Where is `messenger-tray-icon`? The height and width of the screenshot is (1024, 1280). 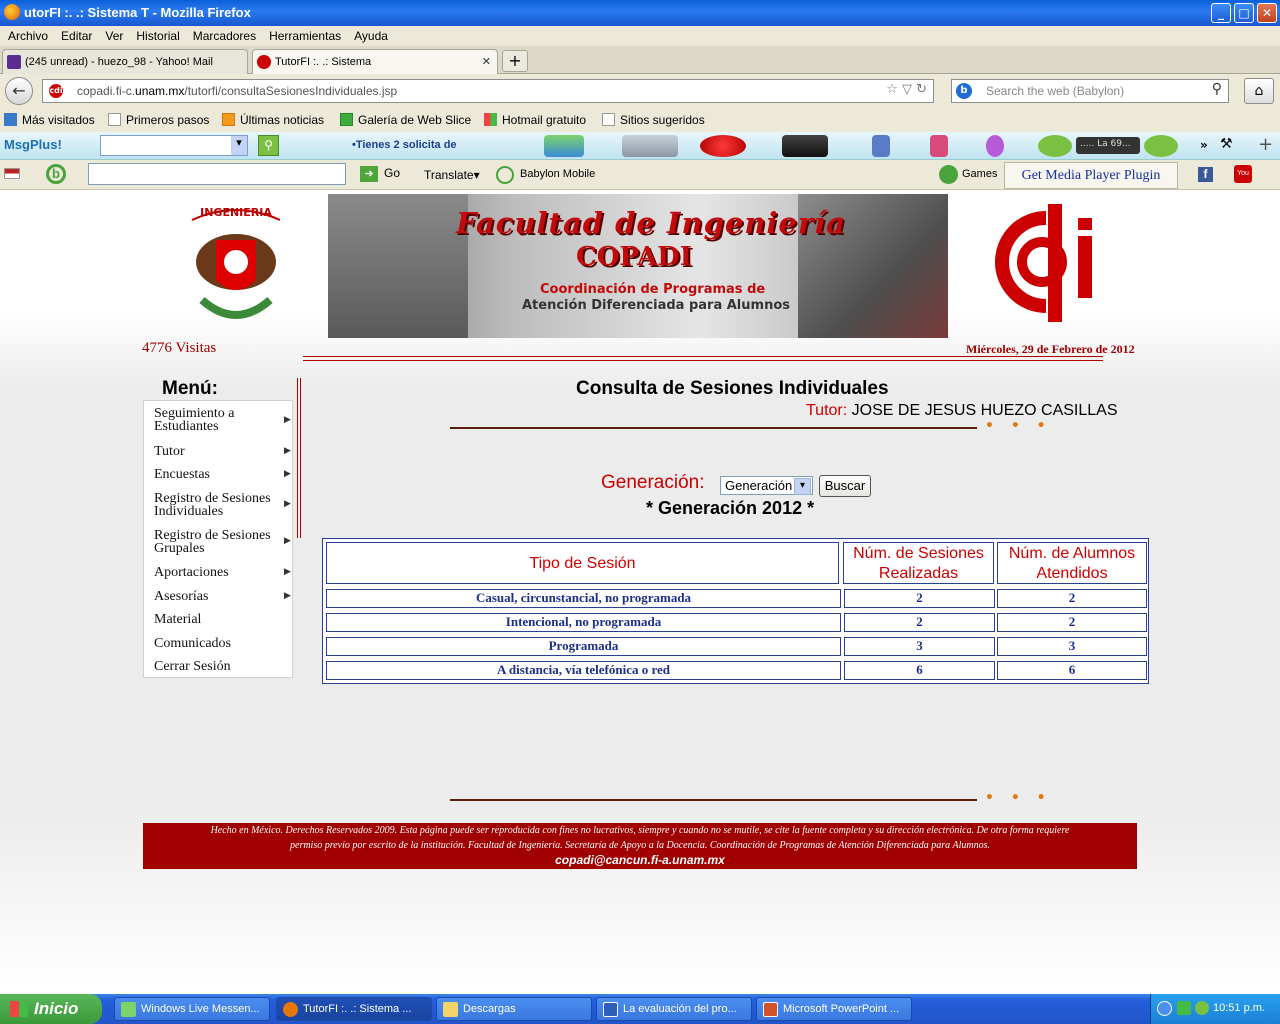 messenger-tray-icon is located at coordinates (1184, 1008).